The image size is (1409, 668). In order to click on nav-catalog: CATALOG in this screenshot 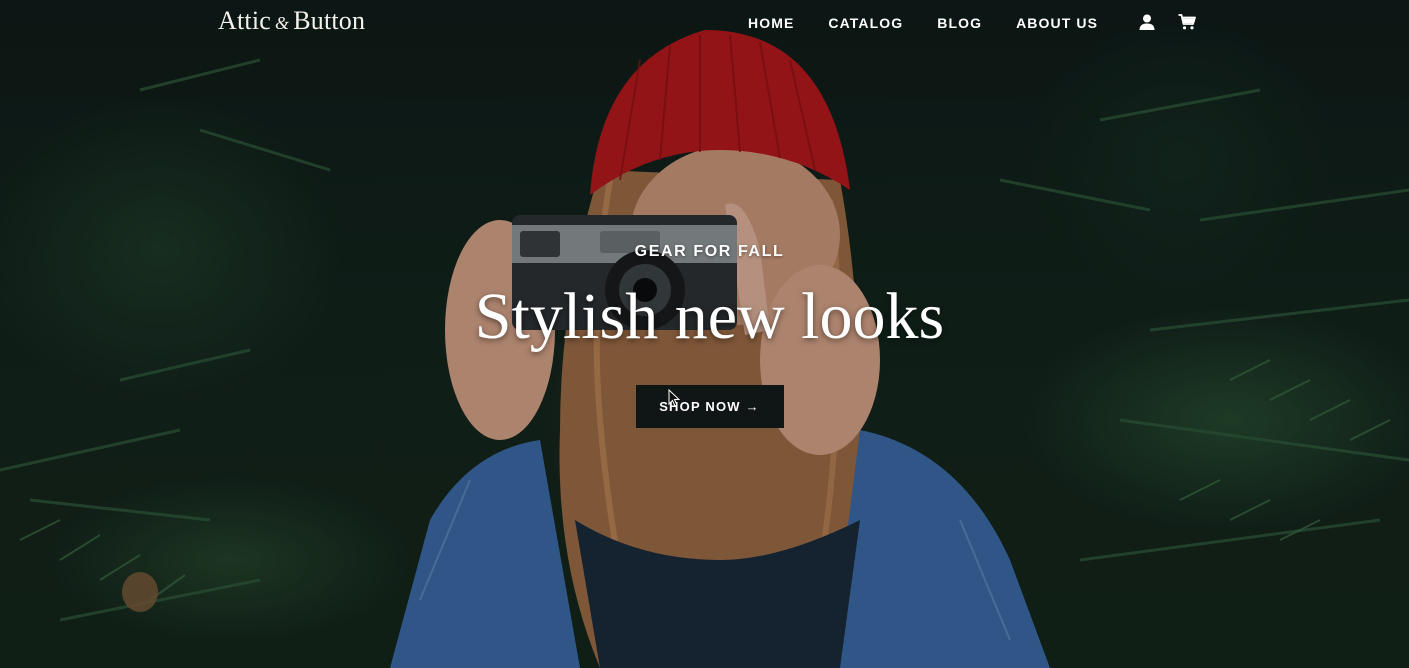, I will do `click(865, 23)`.